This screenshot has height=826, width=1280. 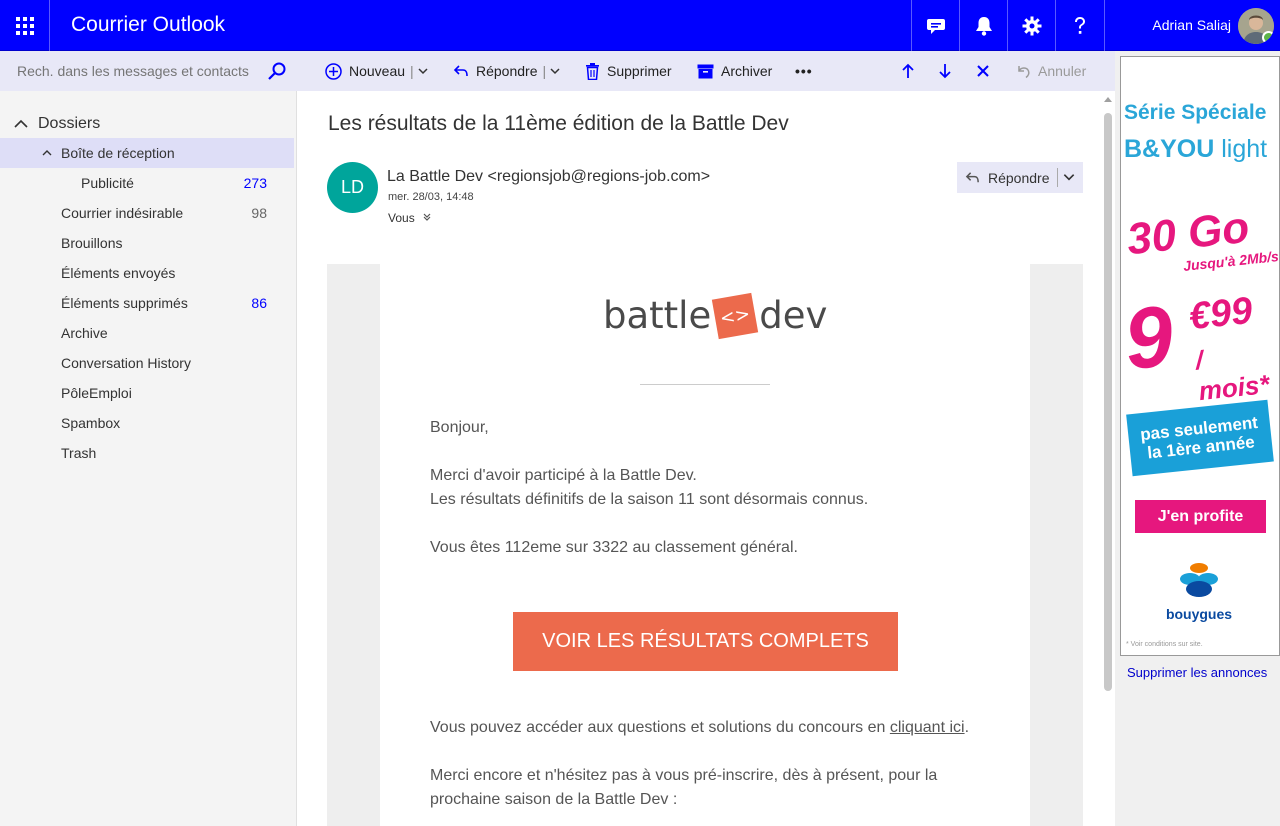 What do you see at coordinates (147, 393) in the screenshot?
I see `folder-poleemploi: PôleEmploi` at bounding box center [147, 393].